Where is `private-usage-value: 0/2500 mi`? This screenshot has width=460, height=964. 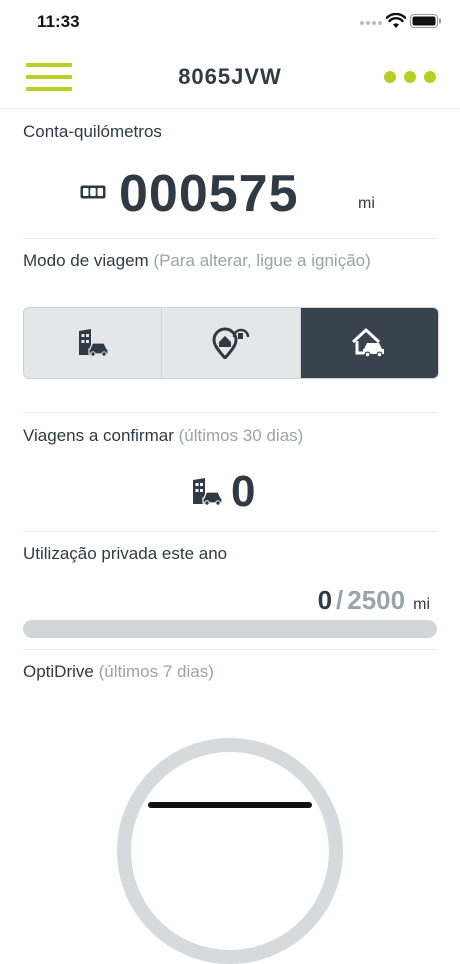
private-usage-value: 0/2500 mi is located at coordinates (374, 600).